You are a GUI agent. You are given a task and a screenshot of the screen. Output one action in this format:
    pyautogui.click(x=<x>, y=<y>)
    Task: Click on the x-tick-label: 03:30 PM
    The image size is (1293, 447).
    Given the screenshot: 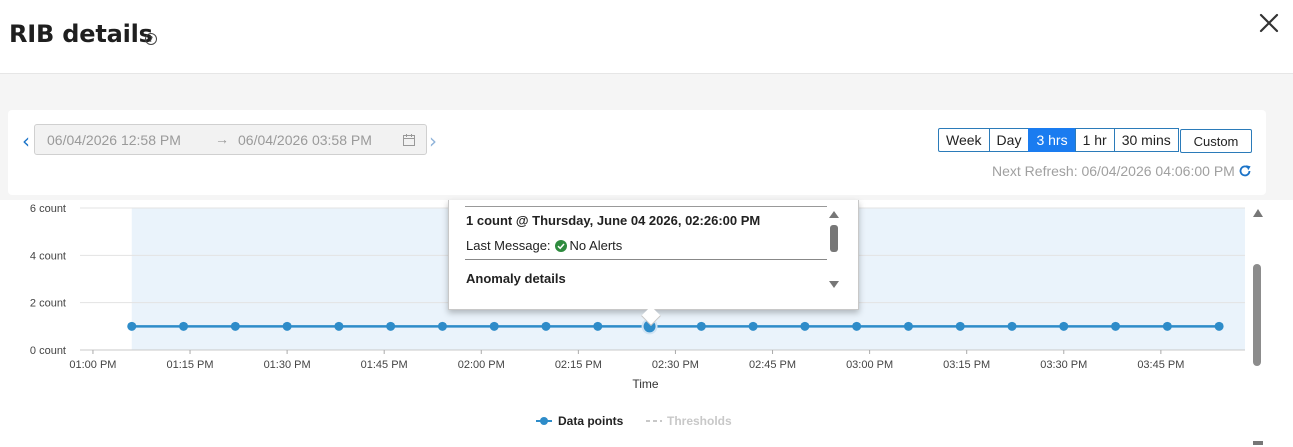 What is the action you would take?
    pyautogui.click(x=1063, y=365)
    